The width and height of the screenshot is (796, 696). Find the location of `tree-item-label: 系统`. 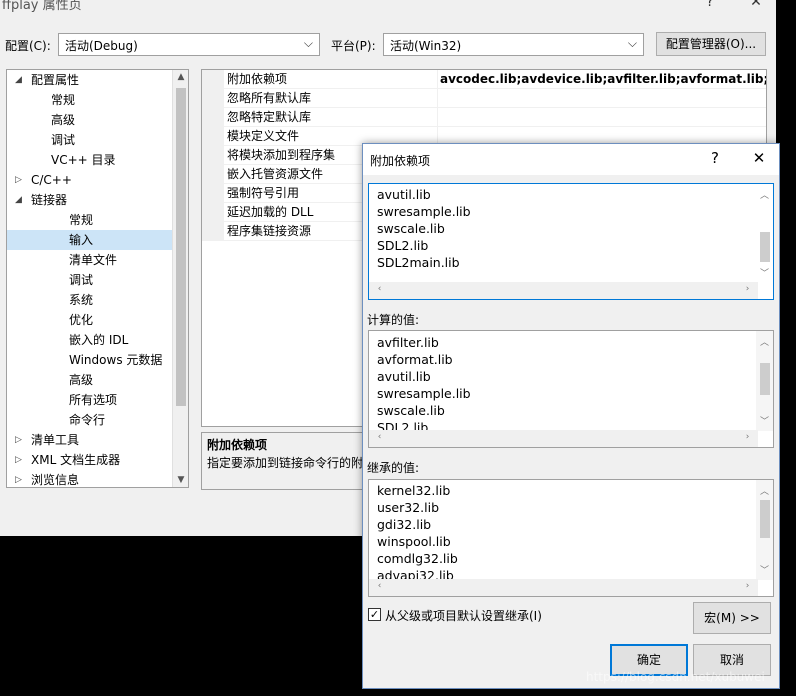

tree-item-label: 系统 is located at coordinates (81, 300).